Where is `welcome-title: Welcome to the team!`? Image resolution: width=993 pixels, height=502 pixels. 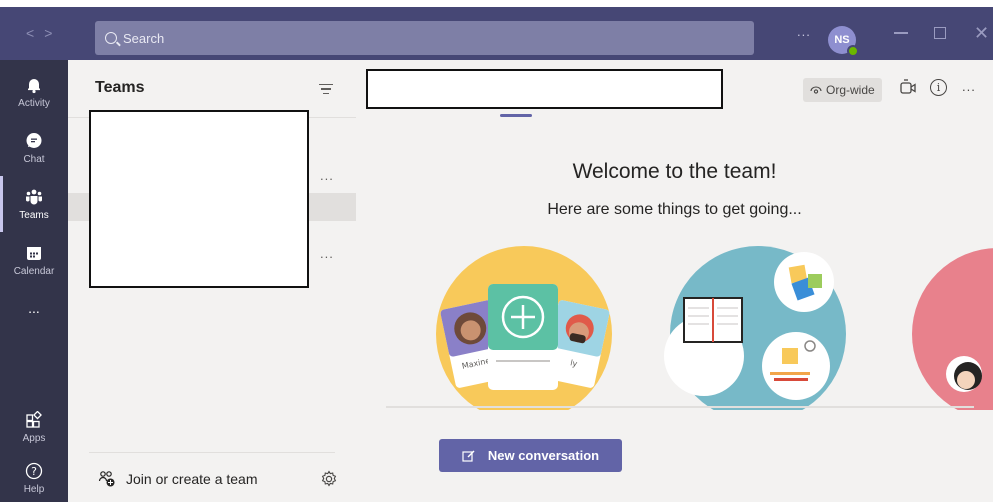 welcome-title: Welcome to the team! is located at coordinates (674, 171).